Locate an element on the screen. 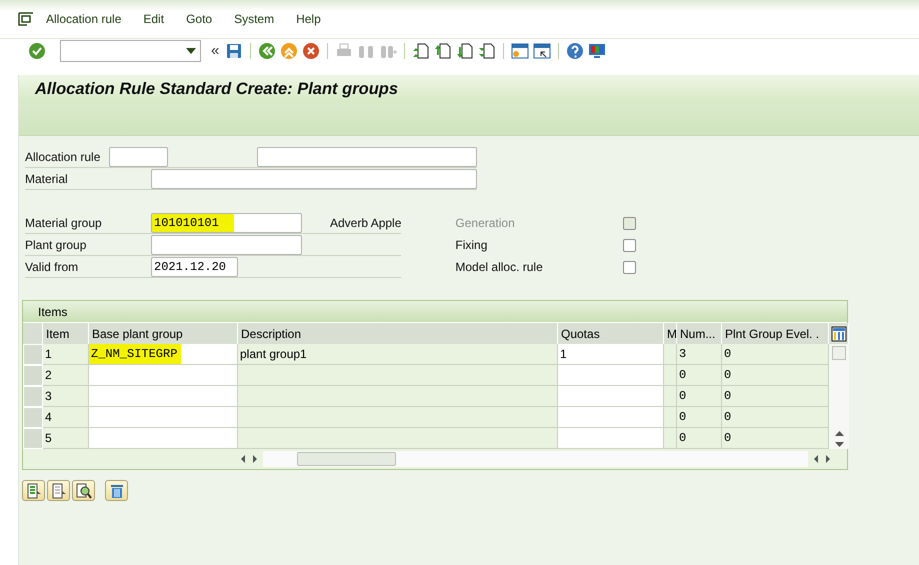 This screenshot has height=565, width=919. table-cell: Z_NM_SITEGRP is located at coordinates (163, 354).